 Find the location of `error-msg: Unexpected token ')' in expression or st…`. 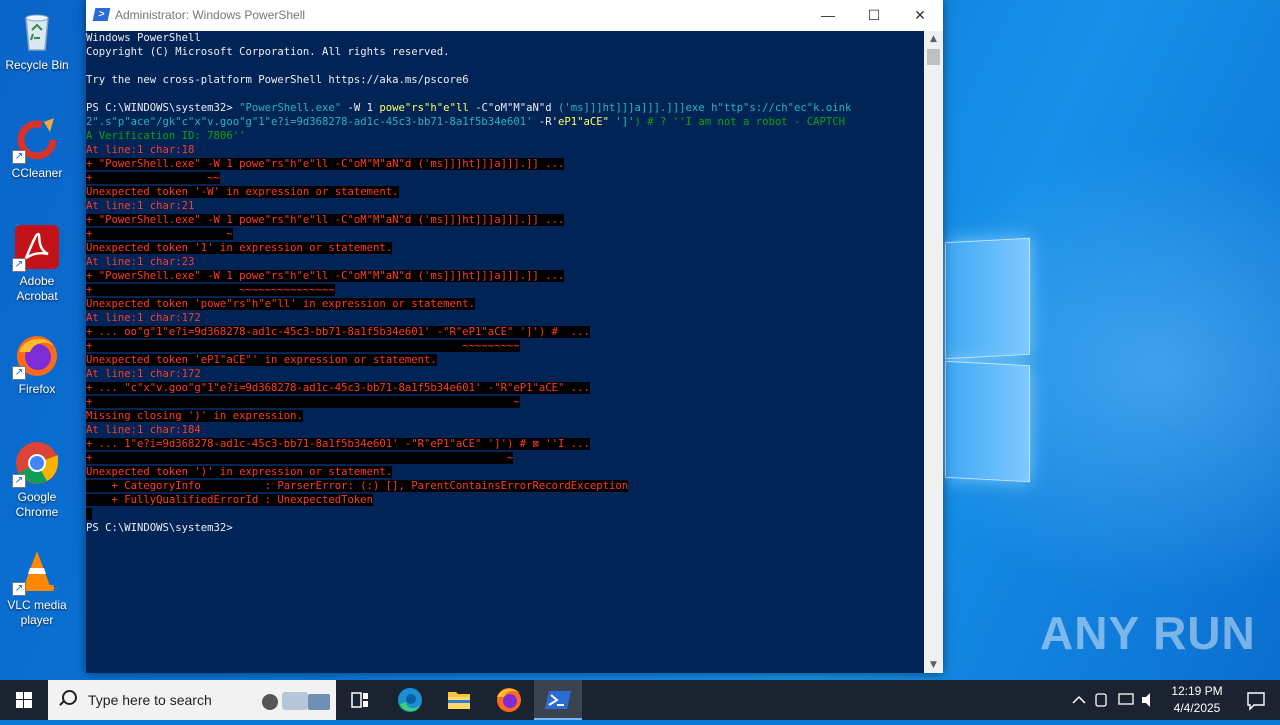

error-msg: Unexpected token ')' in expression or st… is located at coordinates (239, 472).